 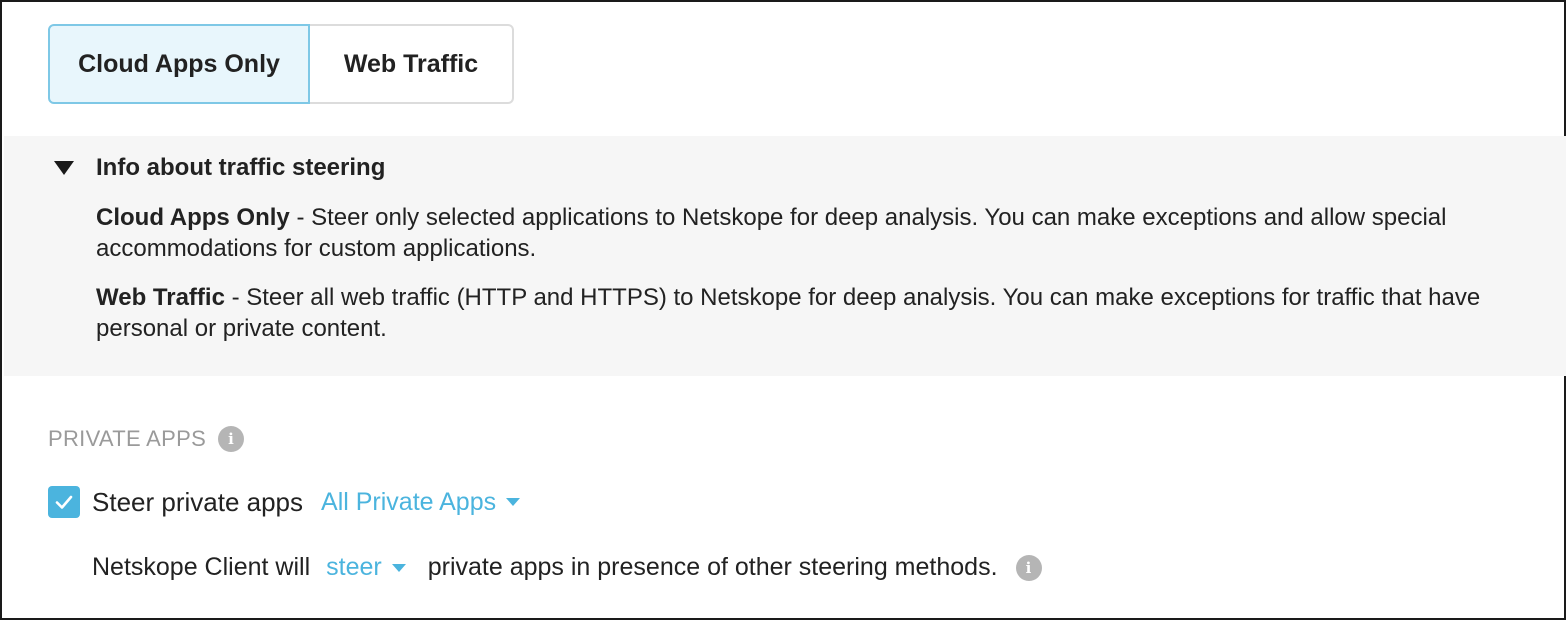 I want to click on web-traffic-tab: Web Traffic, so click(x=412, y=64).